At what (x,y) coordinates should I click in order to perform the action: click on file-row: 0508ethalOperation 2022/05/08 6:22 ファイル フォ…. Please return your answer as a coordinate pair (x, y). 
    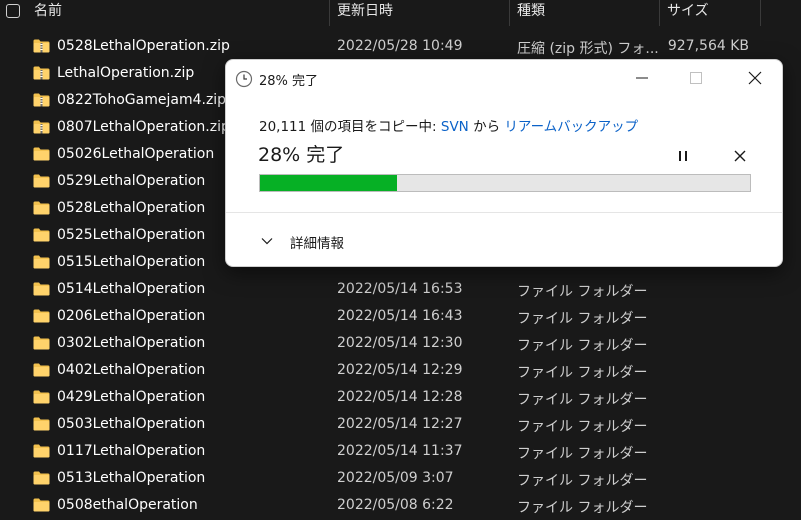
    Looking at the image, I should click on (400, 506).